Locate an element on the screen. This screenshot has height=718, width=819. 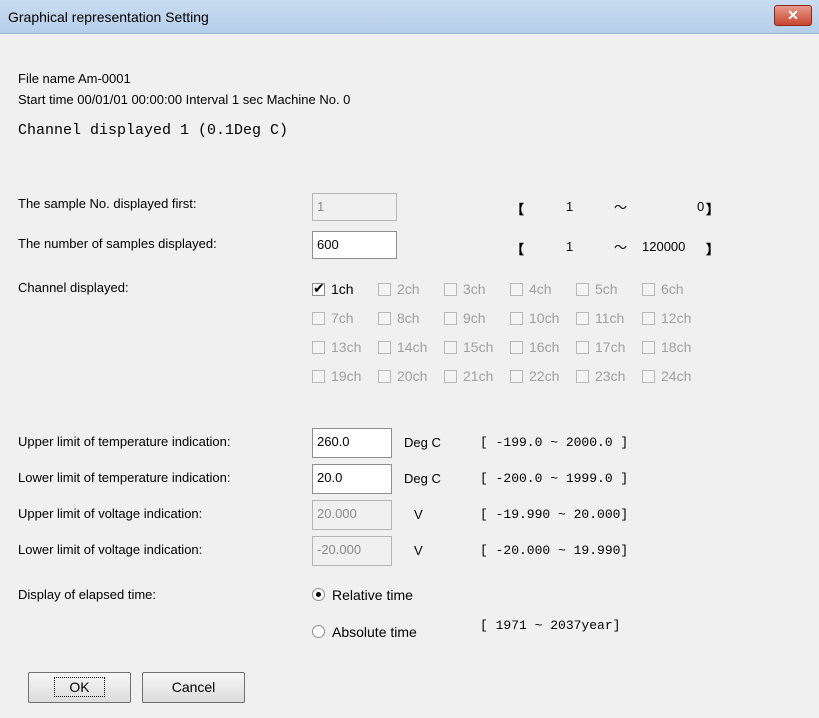
channel-label-12ch: 12ch is located at coordinates (676, 318).